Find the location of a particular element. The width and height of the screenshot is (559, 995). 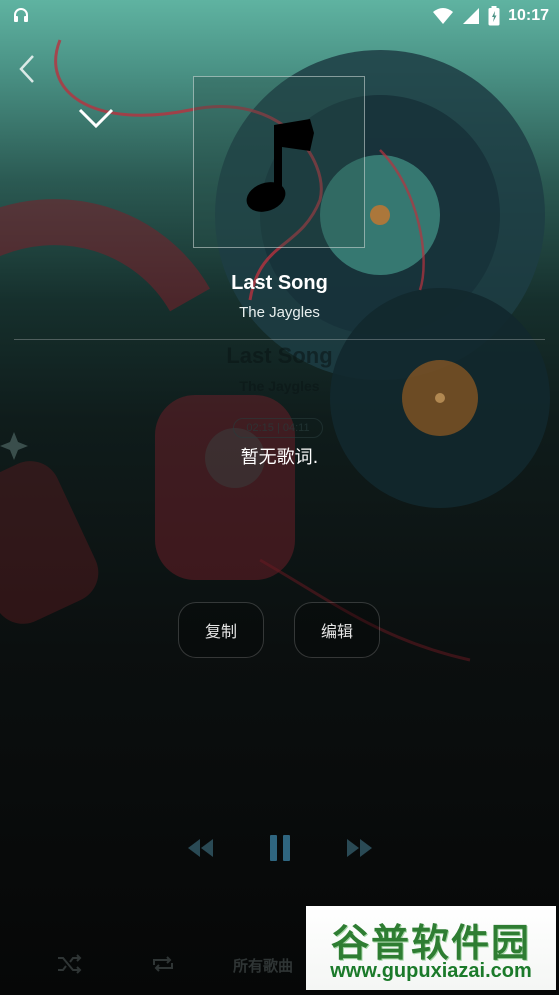

repeat-icon is located at coordinates (163, 964).